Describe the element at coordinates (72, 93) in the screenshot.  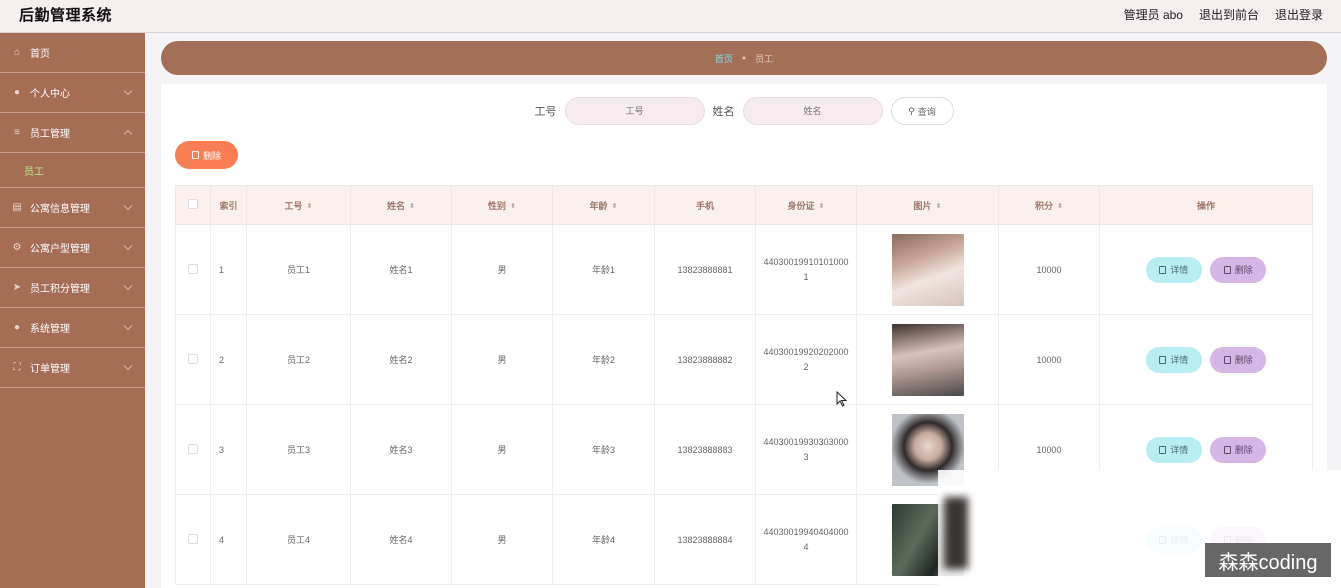
I see `sidebar-item-profile: ● 个人中心` at that location.